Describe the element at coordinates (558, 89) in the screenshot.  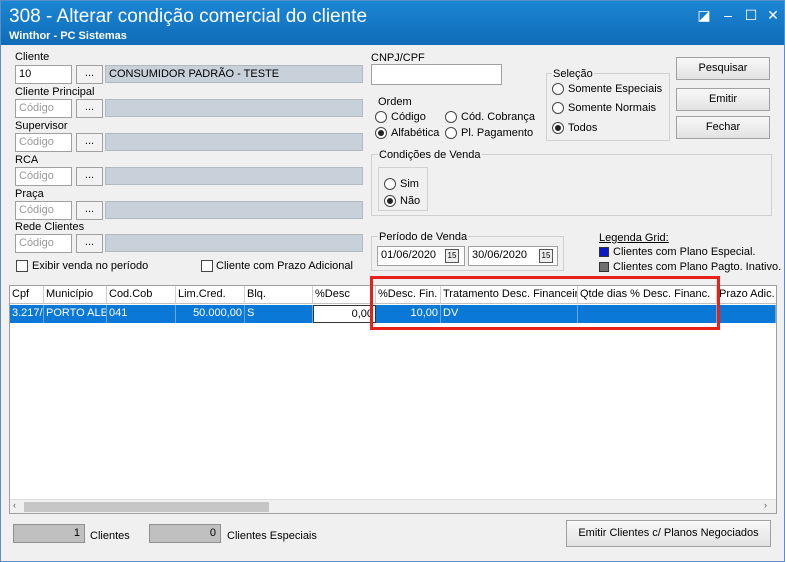
I see `somente-especiais-radio` at that location.